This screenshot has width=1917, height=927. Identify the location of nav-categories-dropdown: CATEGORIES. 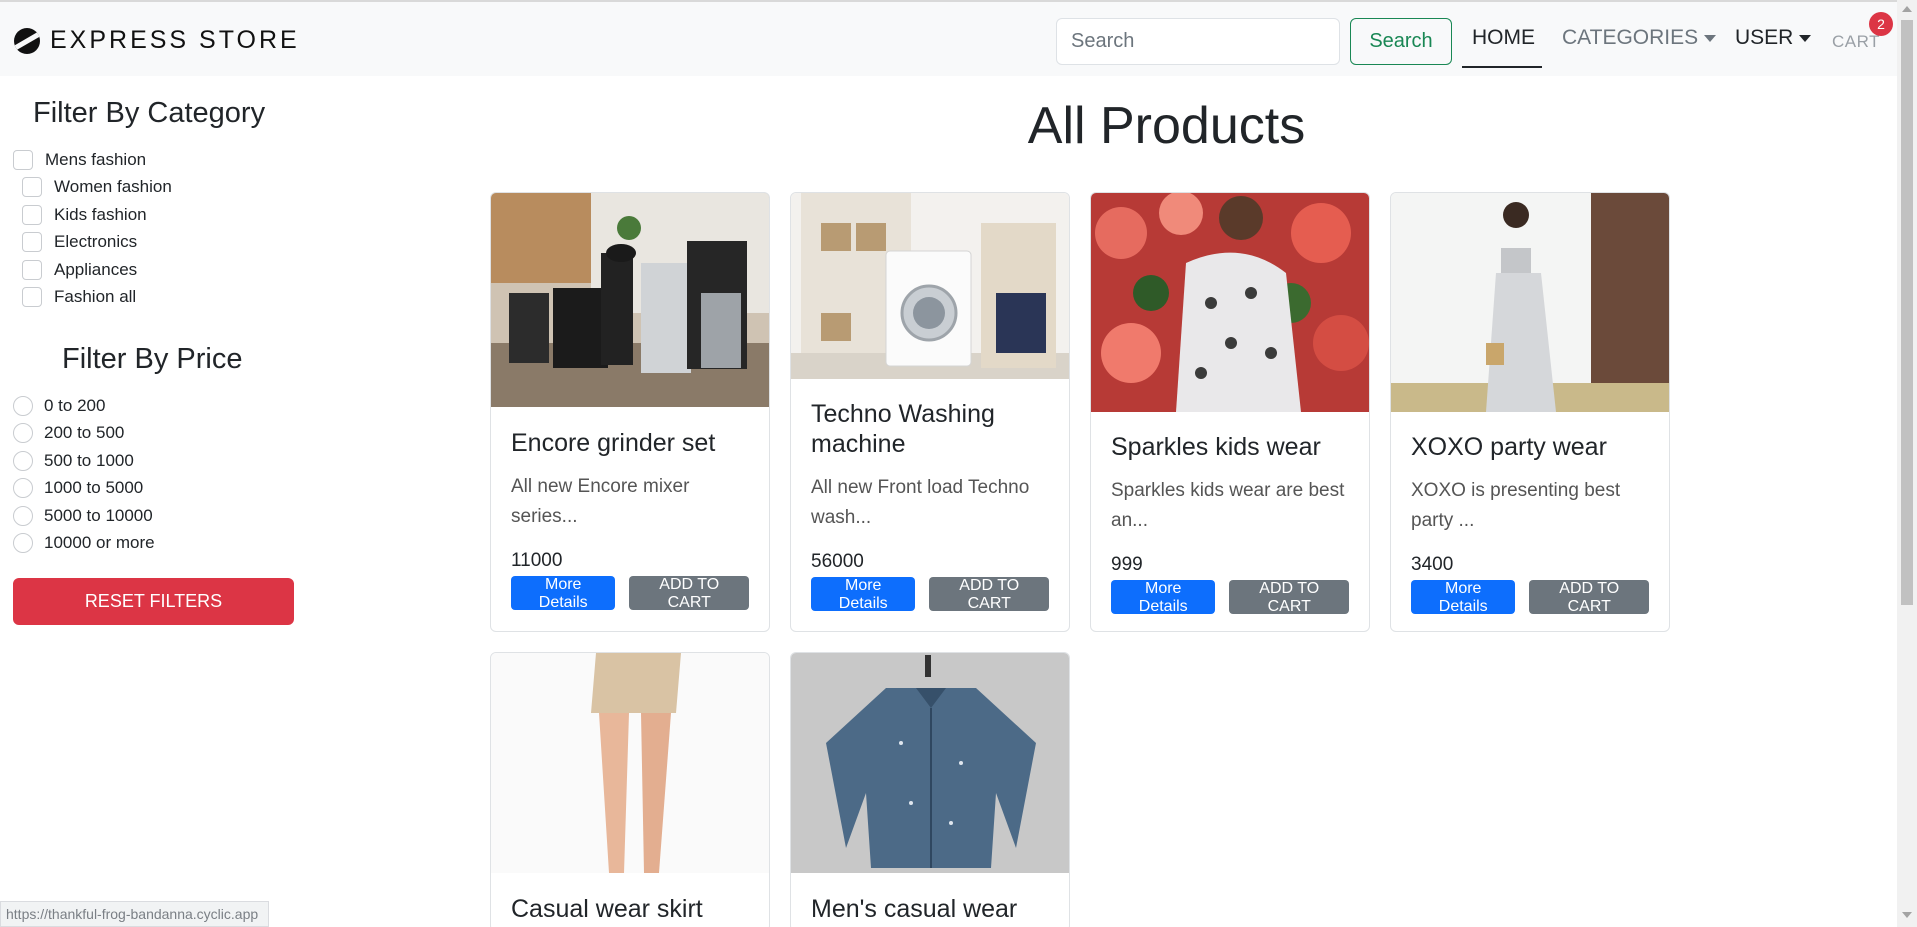
(1639, 38).